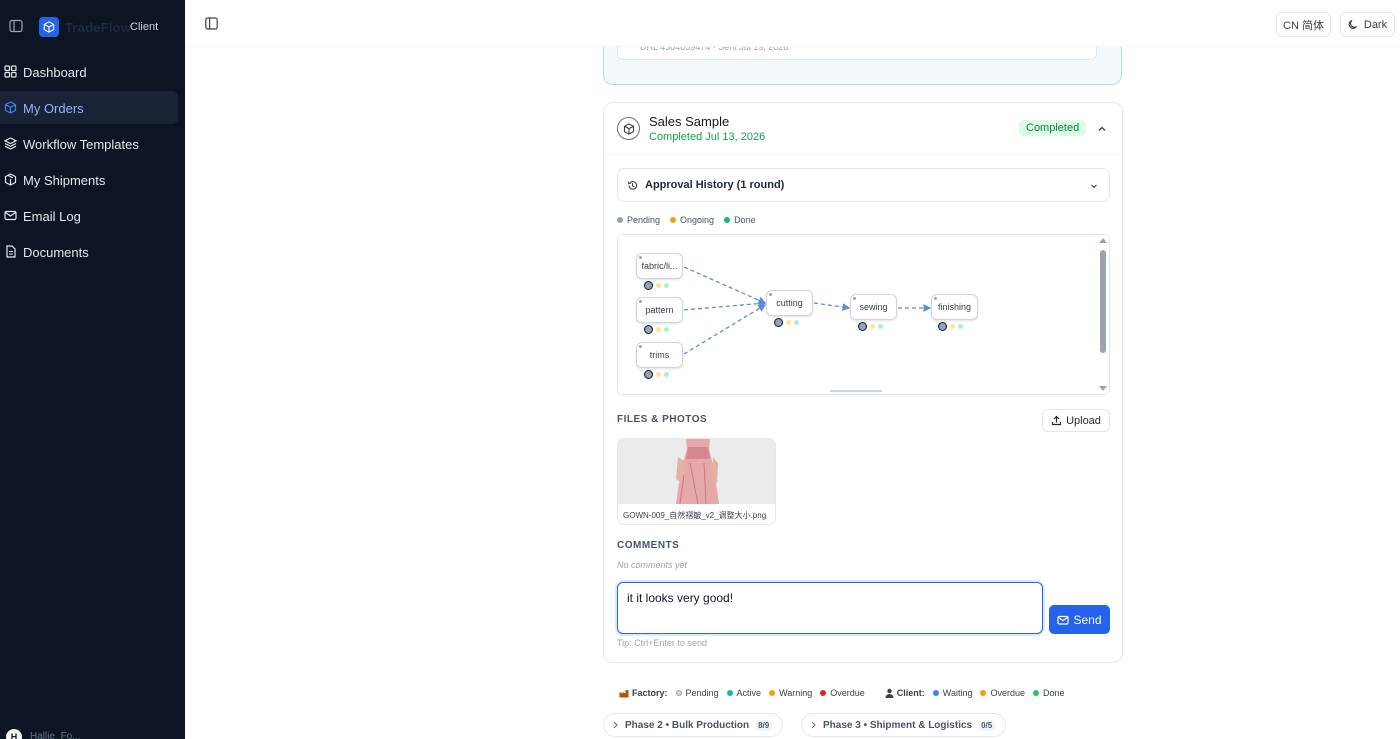  What do you see at coordinates (792, 23) in the screenshot?
I see `topbar: CN 简体 Dark` at bounding box center [792, 23].